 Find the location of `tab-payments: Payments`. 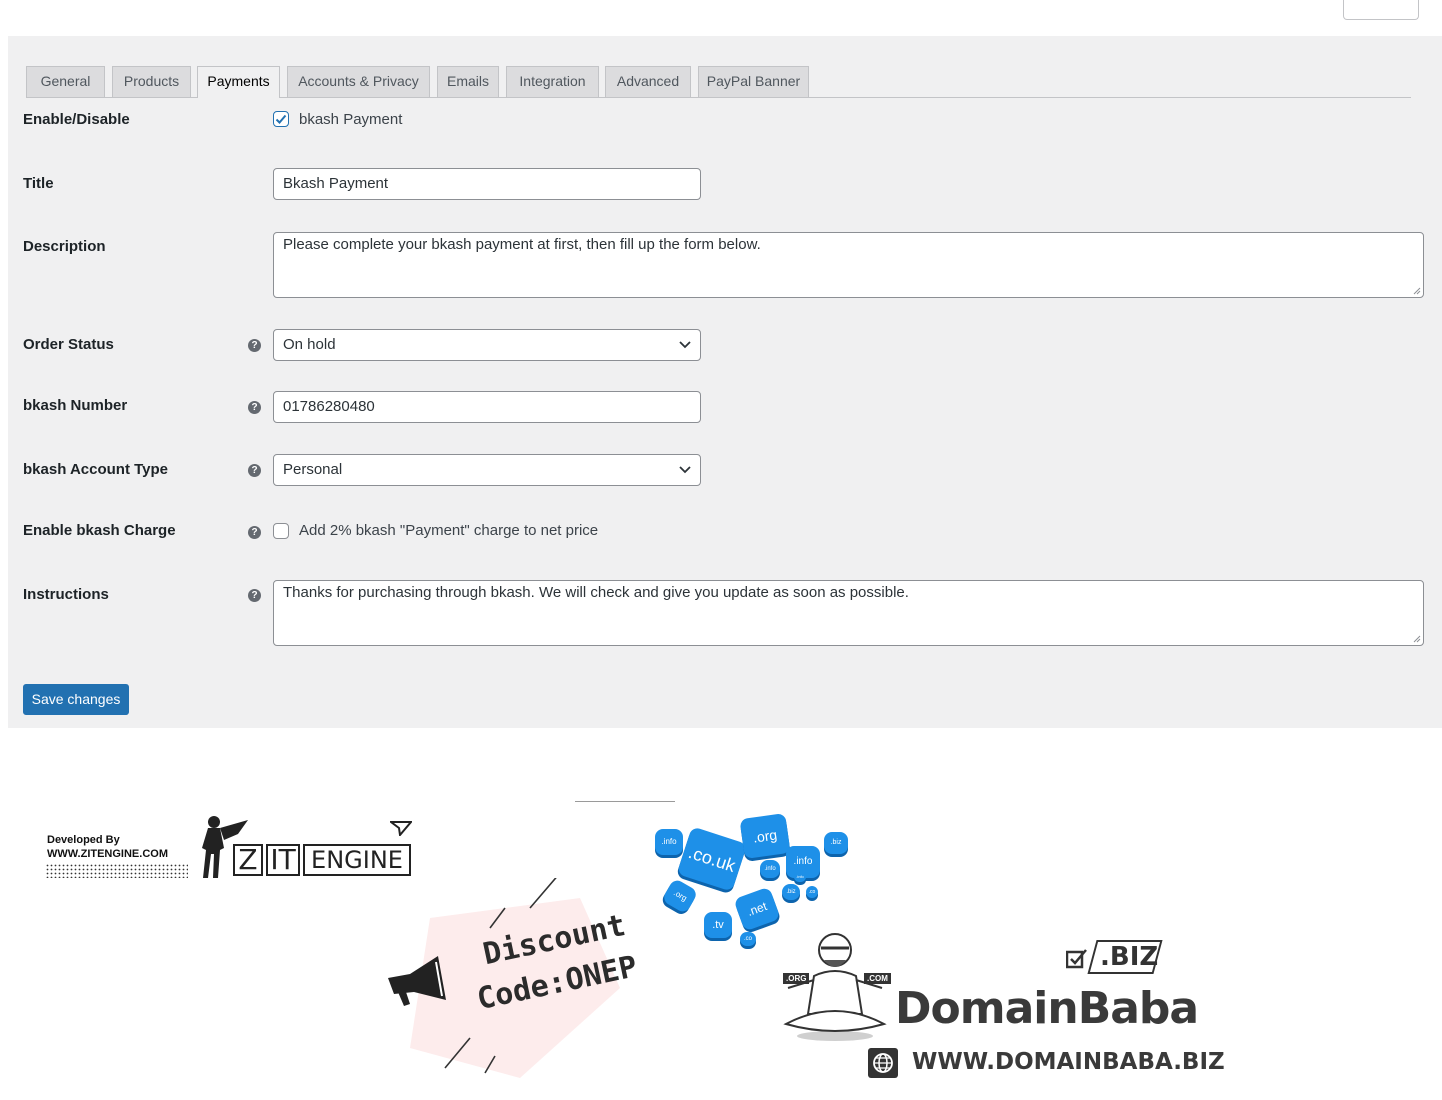

tab-payments: Payments is located at coordinates (238, 82).